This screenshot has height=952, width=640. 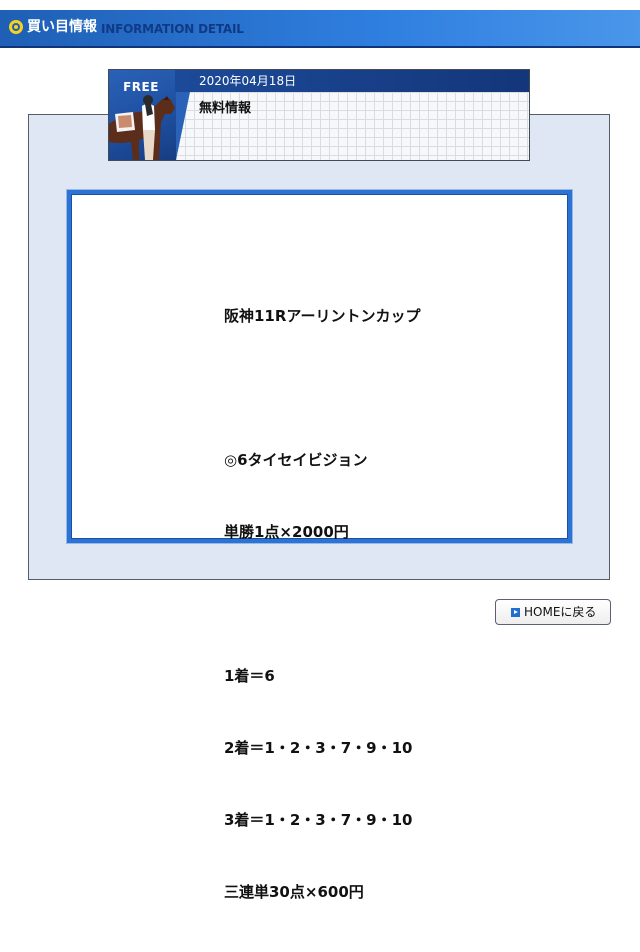 What do you see at coordinates (318, 820) in the screenshot?
I see `content-line: 3着＝1・2・3・7・9・10` at bounding box center [318, 820].